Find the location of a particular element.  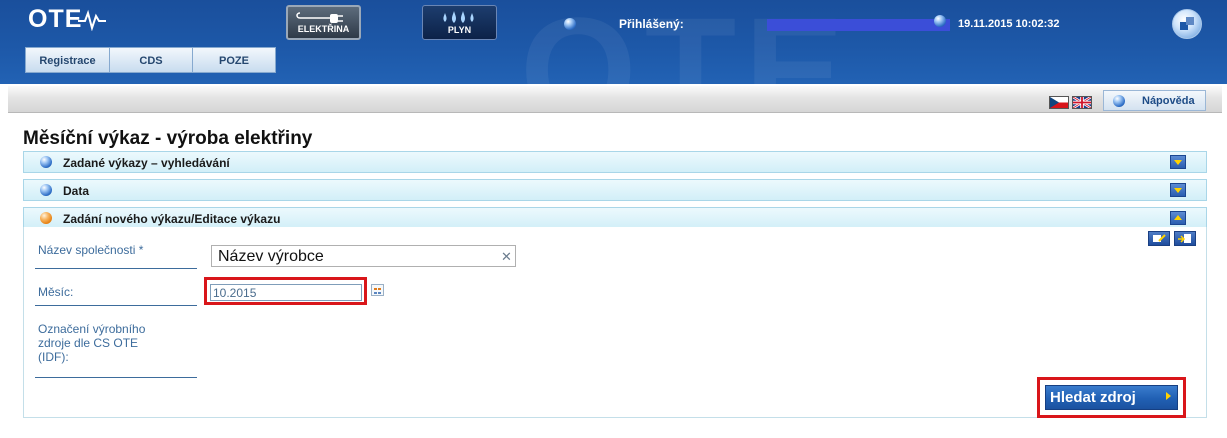

collapse-icon is located at coordinates (1178, 218).